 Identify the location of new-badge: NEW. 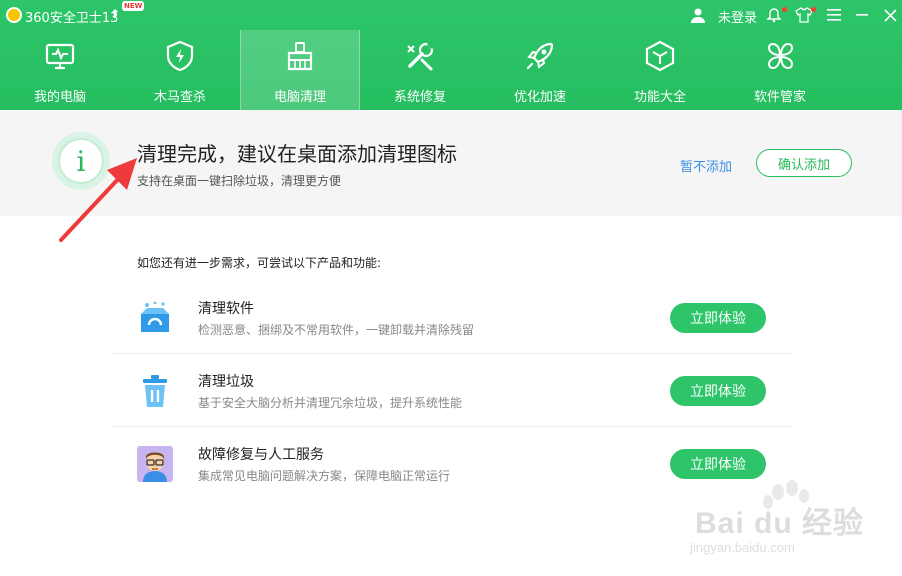
(133, 6).